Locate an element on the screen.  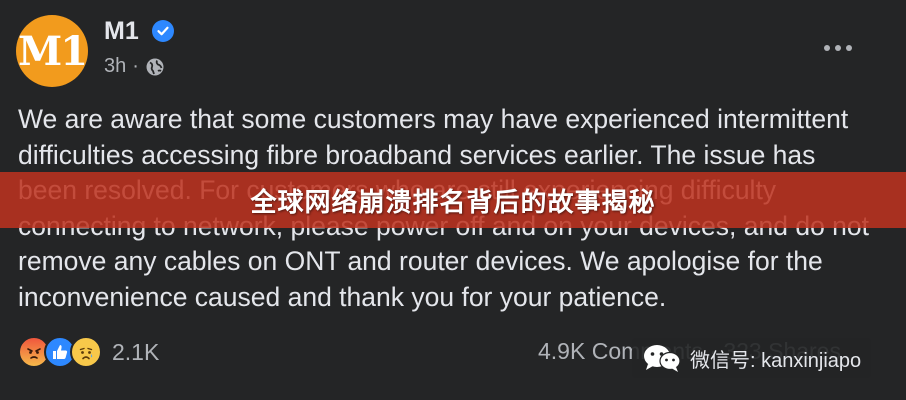
m1-logo: M1 is located at coordinates (52, 51).